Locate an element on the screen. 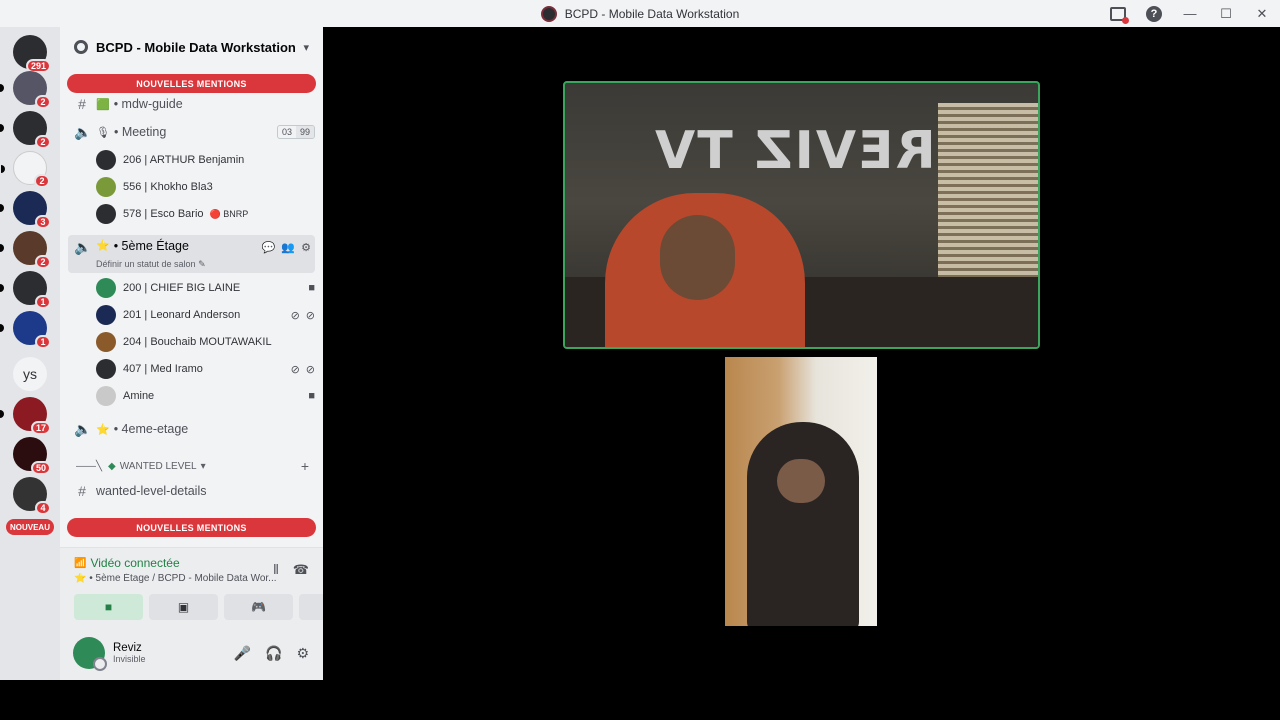  channel-wanted-level-details: # wanted-level-details is located at coordinates (191, 491).